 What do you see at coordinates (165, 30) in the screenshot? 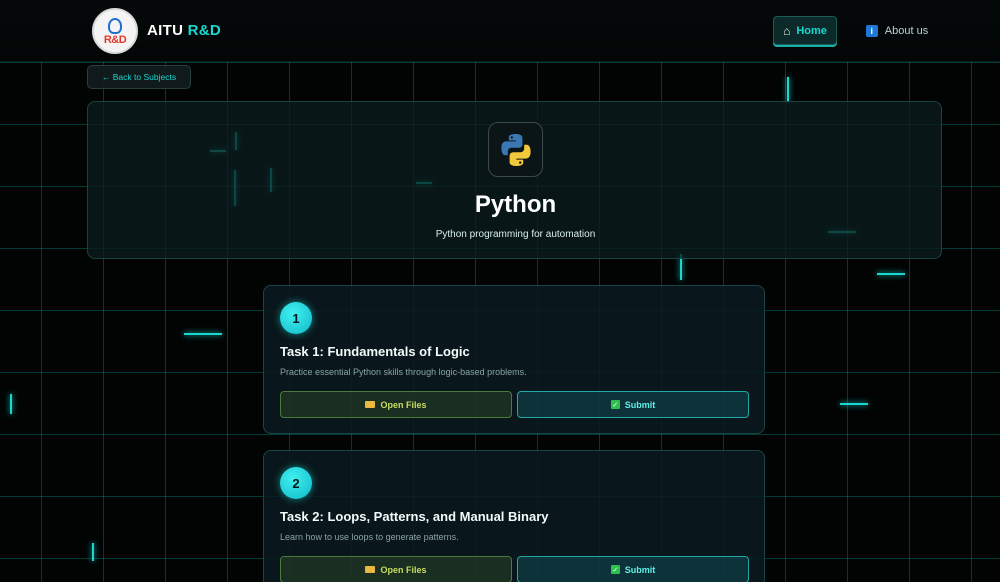
I see `brand-name-main: AITU` at bounding box center [165, 30].